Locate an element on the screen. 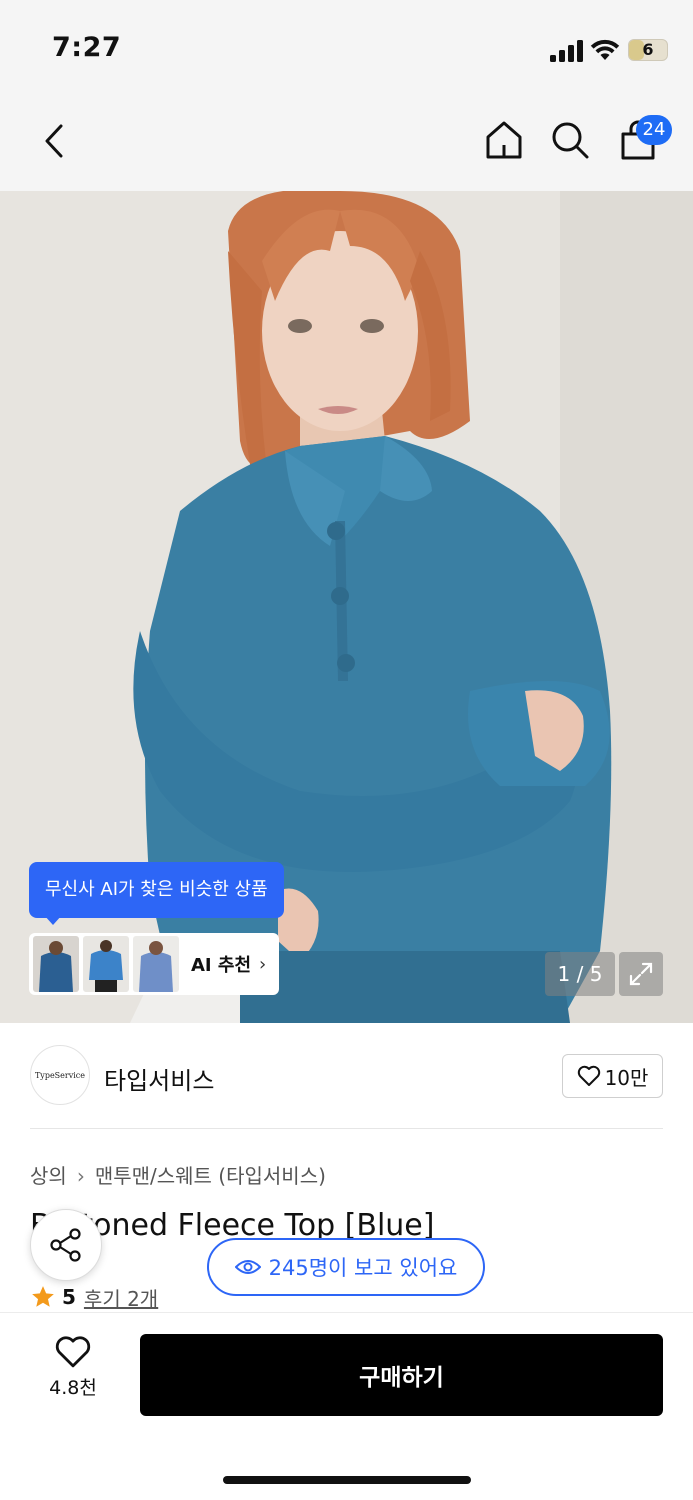 The image size is (693, 1500). status-time: 7:27 is located at coordinates (87, 47).